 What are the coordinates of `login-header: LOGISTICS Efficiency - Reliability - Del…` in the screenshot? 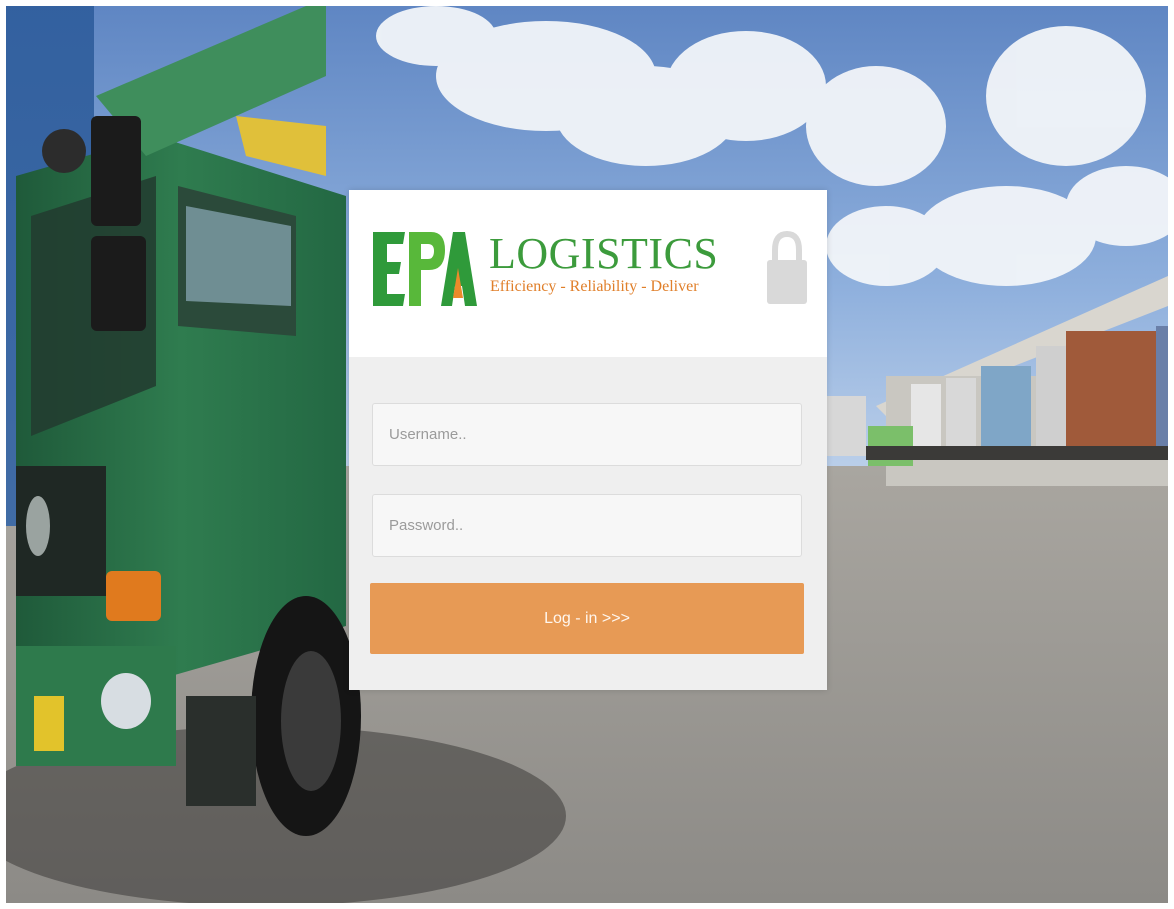 It's located at (588, 273).